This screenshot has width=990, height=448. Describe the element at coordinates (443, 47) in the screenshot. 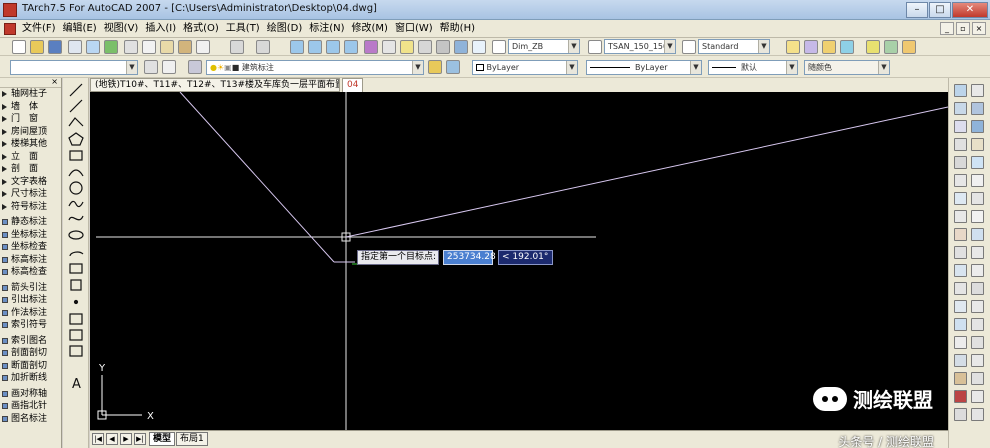

I see `markup-icon` at that location.